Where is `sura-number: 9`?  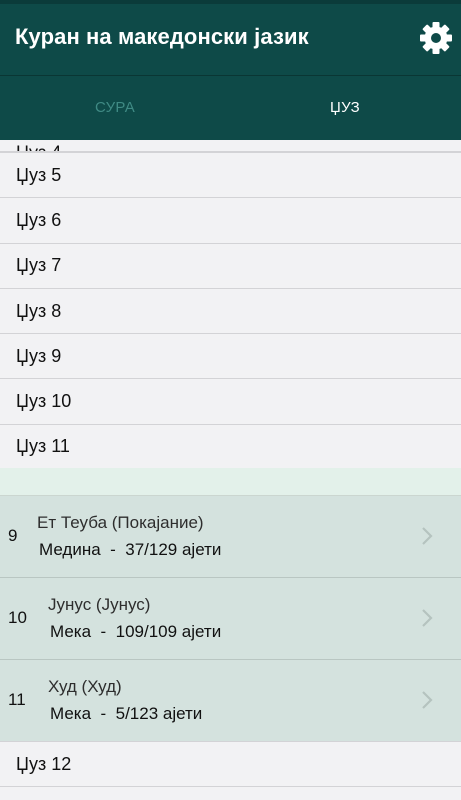
sura-number: 9 is located at coordinates (13, 535).